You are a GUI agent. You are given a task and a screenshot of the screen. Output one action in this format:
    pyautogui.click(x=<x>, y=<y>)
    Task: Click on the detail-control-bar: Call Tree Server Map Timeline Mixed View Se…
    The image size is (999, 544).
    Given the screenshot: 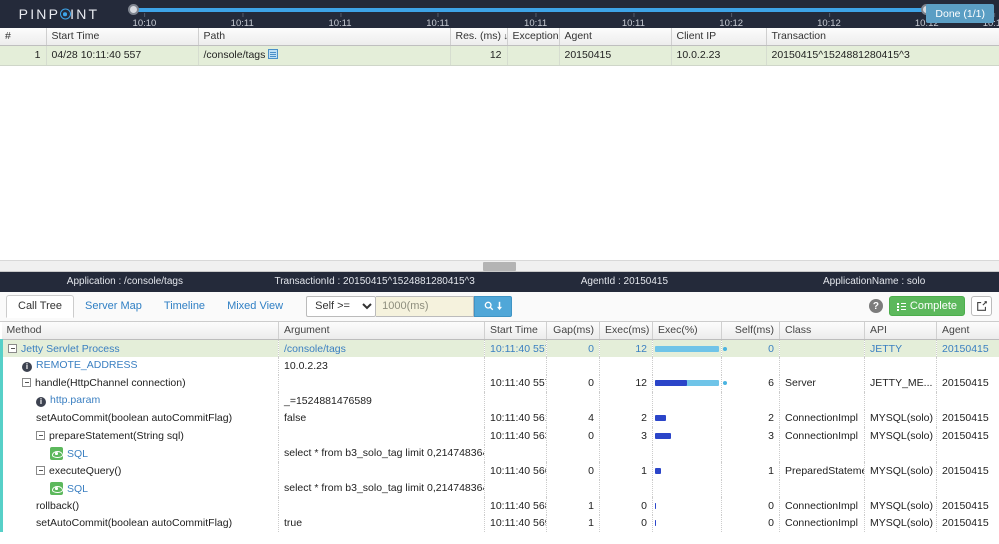 What is the action you would take?
    pyautogui.click(x=499, y=306)
    